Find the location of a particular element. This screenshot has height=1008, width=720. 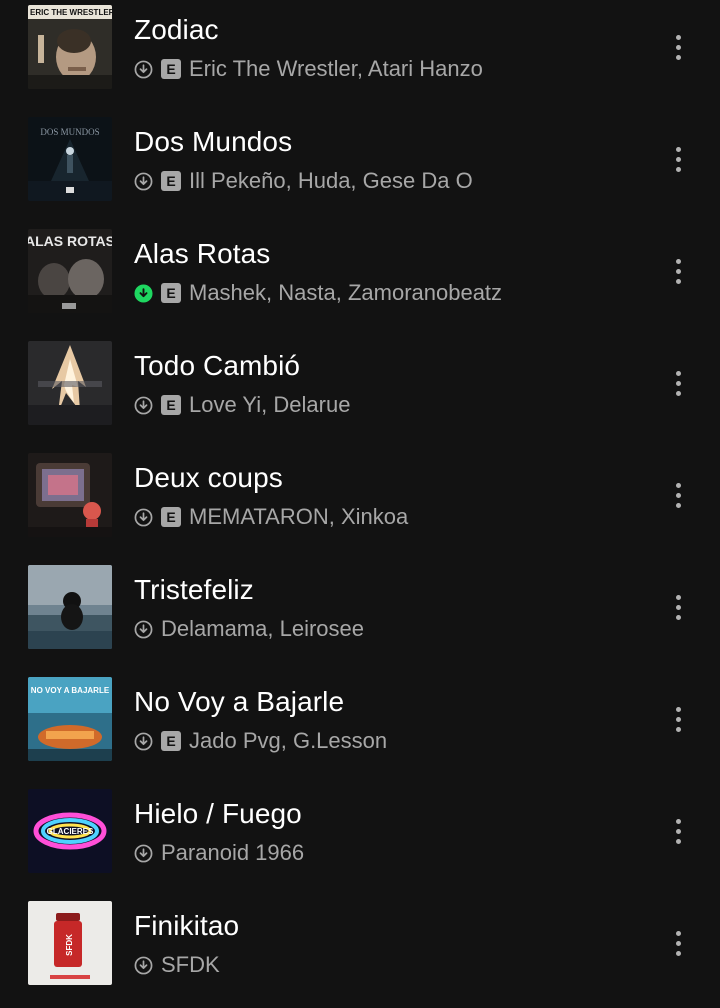

track-artists: Paranoid 1966 is located at coordinates (233, 852).